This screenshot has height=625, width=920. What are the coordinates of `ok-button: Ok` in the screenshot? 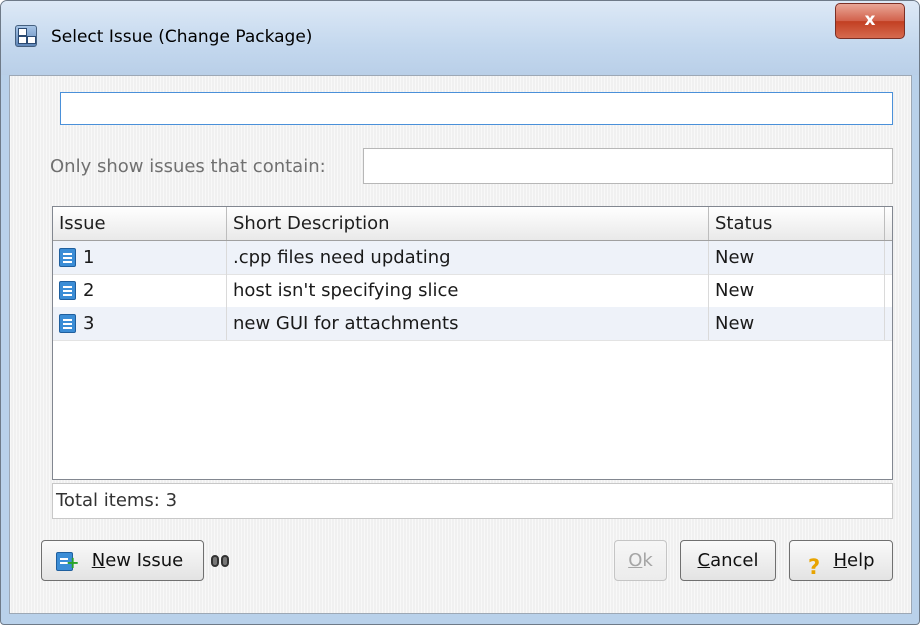 It's located at (640, 560).